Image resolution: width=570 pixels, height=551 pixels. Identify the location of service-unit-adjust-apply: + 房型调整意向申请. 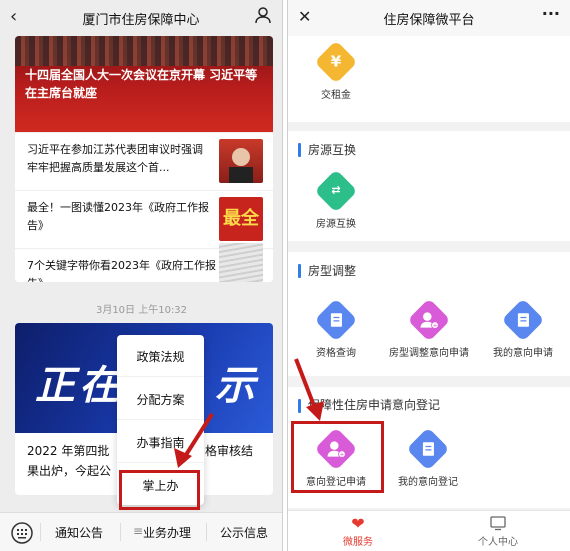
(429, 328).